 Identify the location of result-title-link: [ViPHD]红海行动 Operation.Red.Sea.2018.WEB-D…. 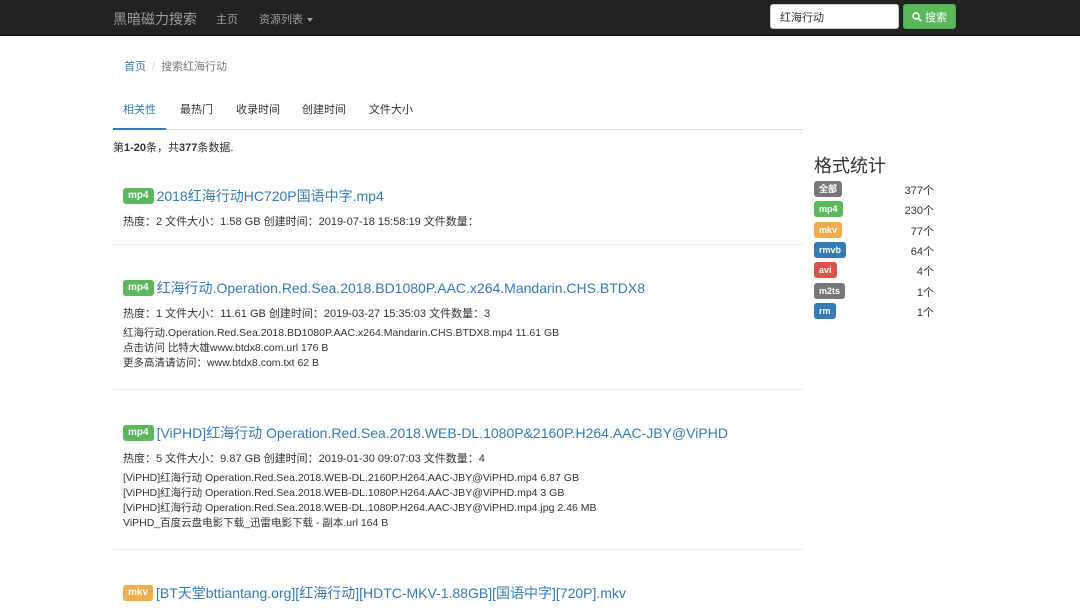
(442, 433).